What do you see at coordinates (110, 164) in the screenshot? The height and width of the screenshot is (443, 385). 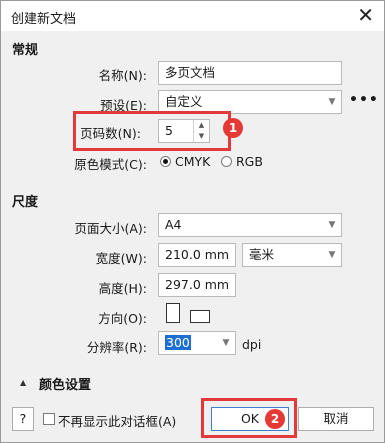 I see `colormode-label: 原色模式(C):` at bounding box center [110, 164].